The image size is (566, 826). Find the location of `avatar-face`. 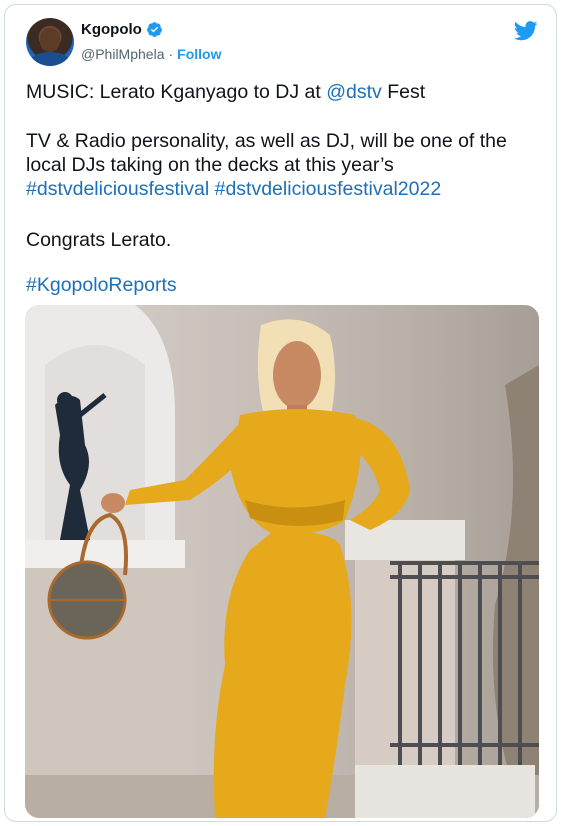

avatar-face is located at coordinates (50, 40).